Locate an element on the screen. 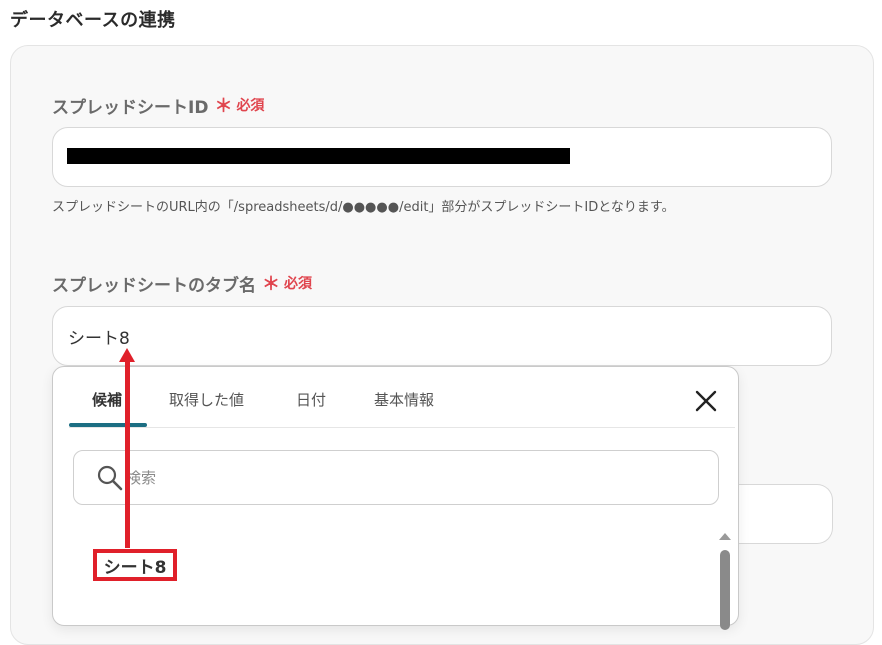 This screenshot has height=645, width=882. section-title: データベースの連携 is located at coordinates (93, 20).